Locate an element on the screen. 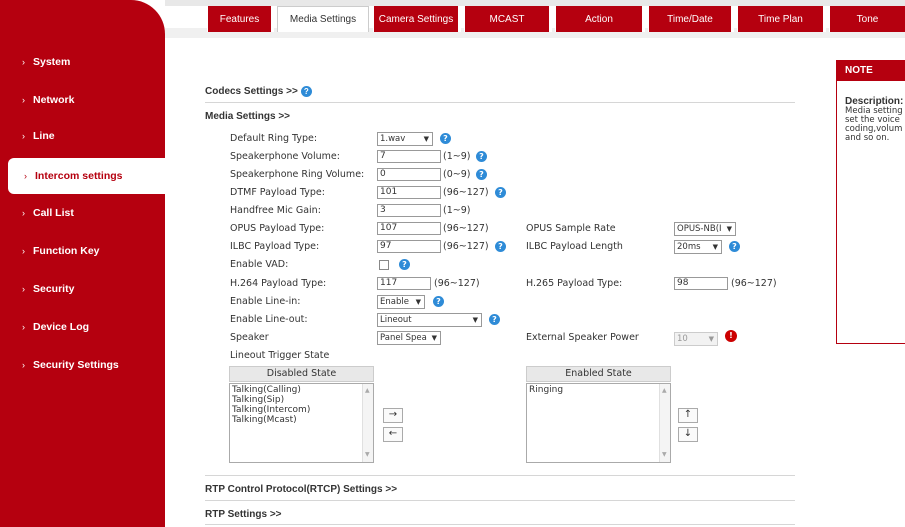 This screenshot has width=905, height=527. default-ring-type-select: 1.wav ▼ is located at coordinates (405, 139).